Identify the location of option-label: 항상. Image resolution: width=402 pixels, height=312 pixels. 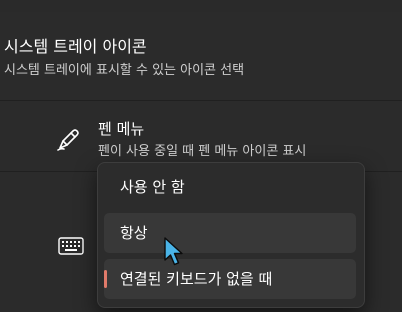
(134, 233).